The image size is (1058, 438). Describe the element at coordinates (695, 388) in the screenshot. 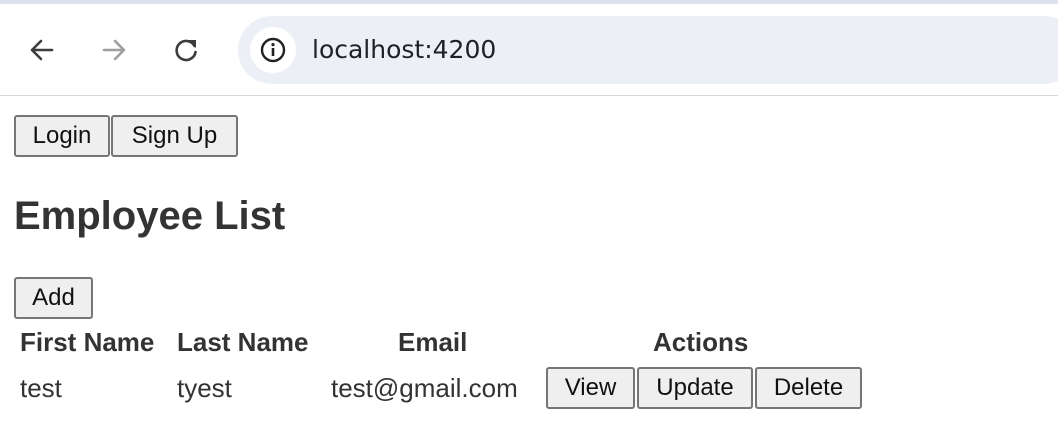

I see `update-button: Update` at that location.